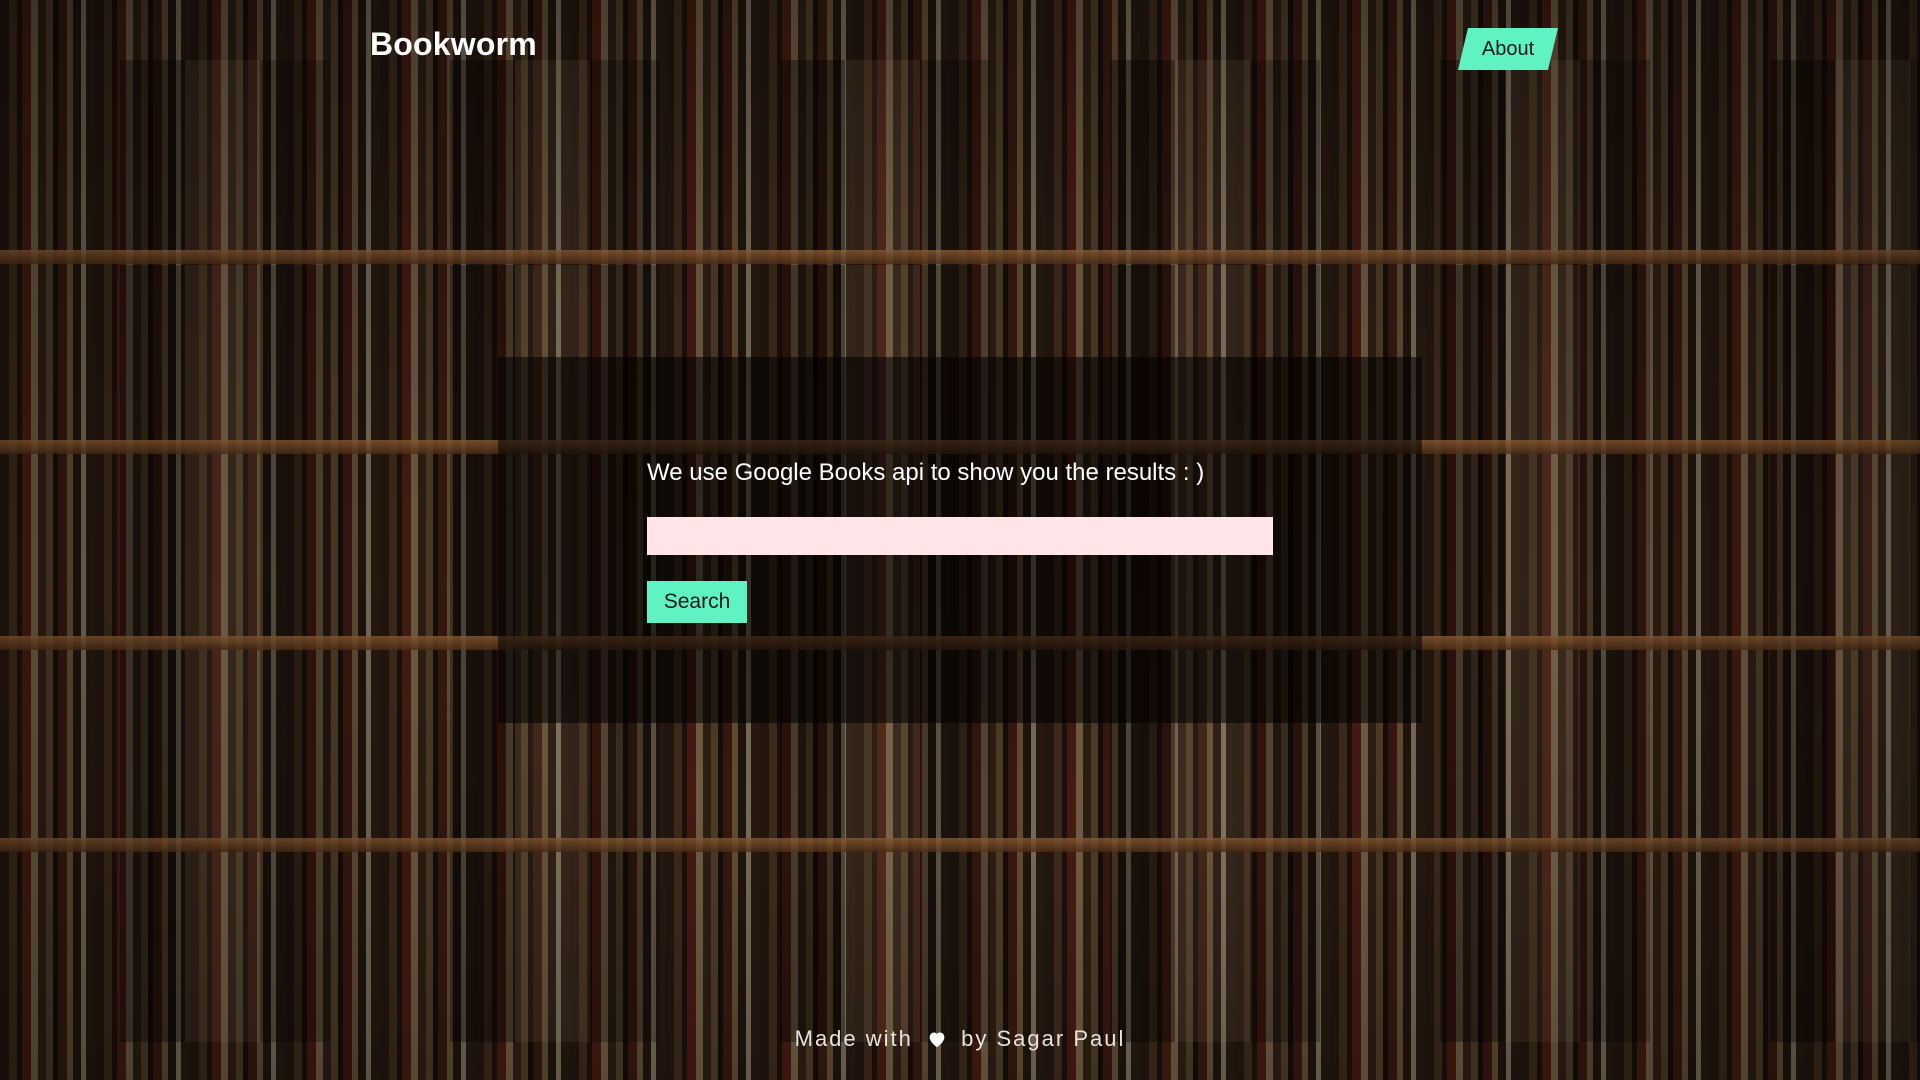  I want to click on heart-icon, so click(937, 1038).